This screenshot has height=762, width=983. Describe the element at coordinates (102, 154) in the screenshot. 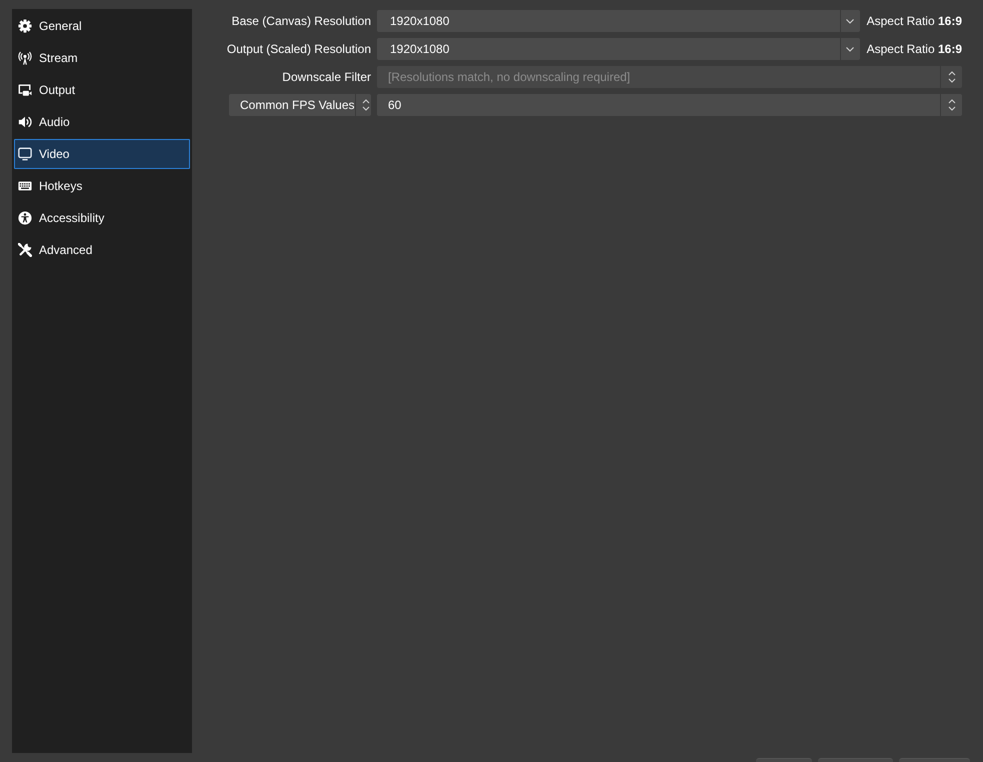

I see `sidebar-item: Video` at that location.